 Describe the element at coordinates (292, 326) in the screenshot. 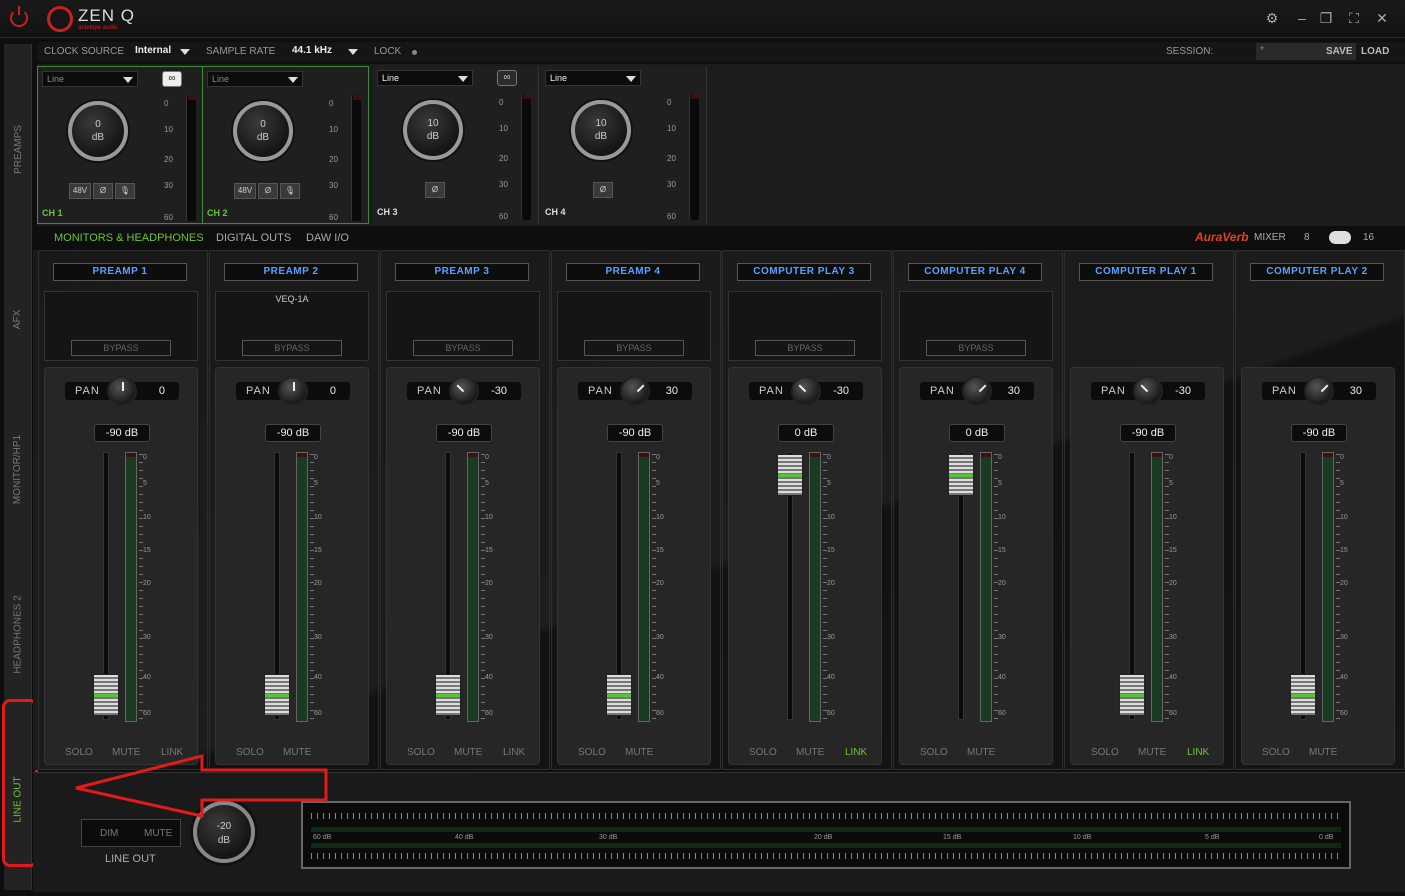

I see `fx-slot: VEQ-1A BYPASS` at that location.